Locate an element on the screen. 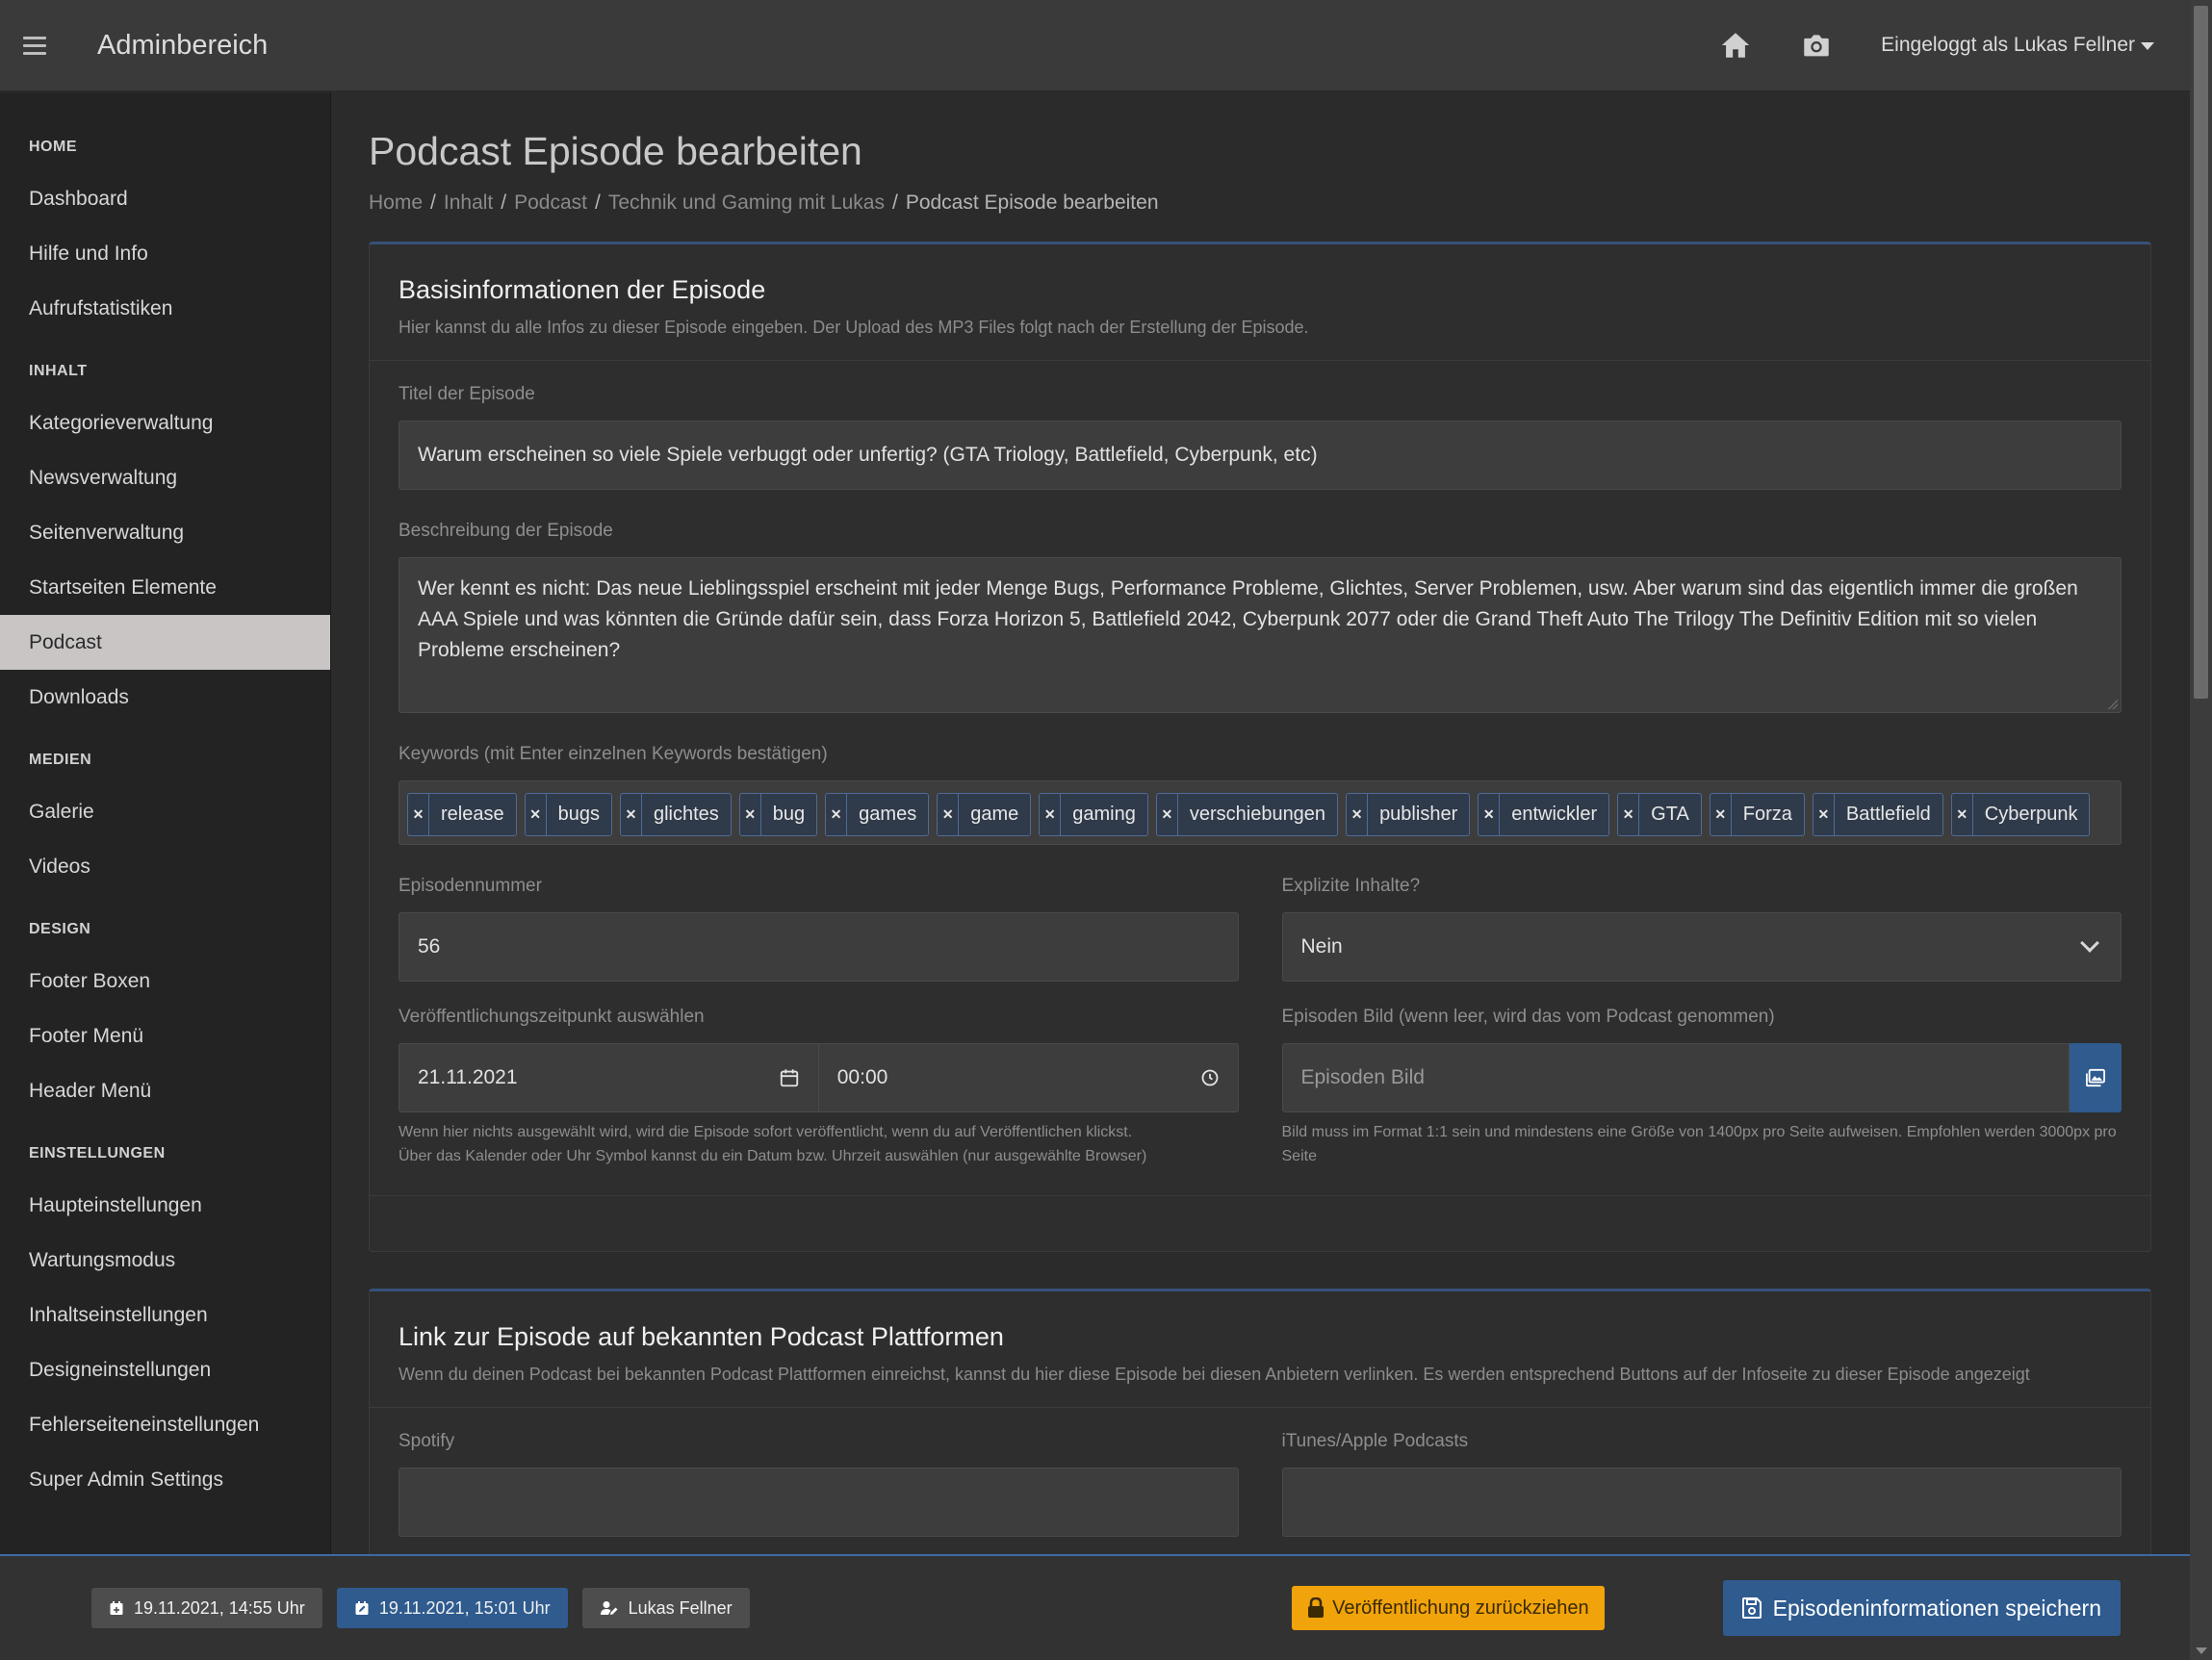 This screenshot has width=2212, height=1660. keyword-tag-label: games is located at coordinates (888, 814).